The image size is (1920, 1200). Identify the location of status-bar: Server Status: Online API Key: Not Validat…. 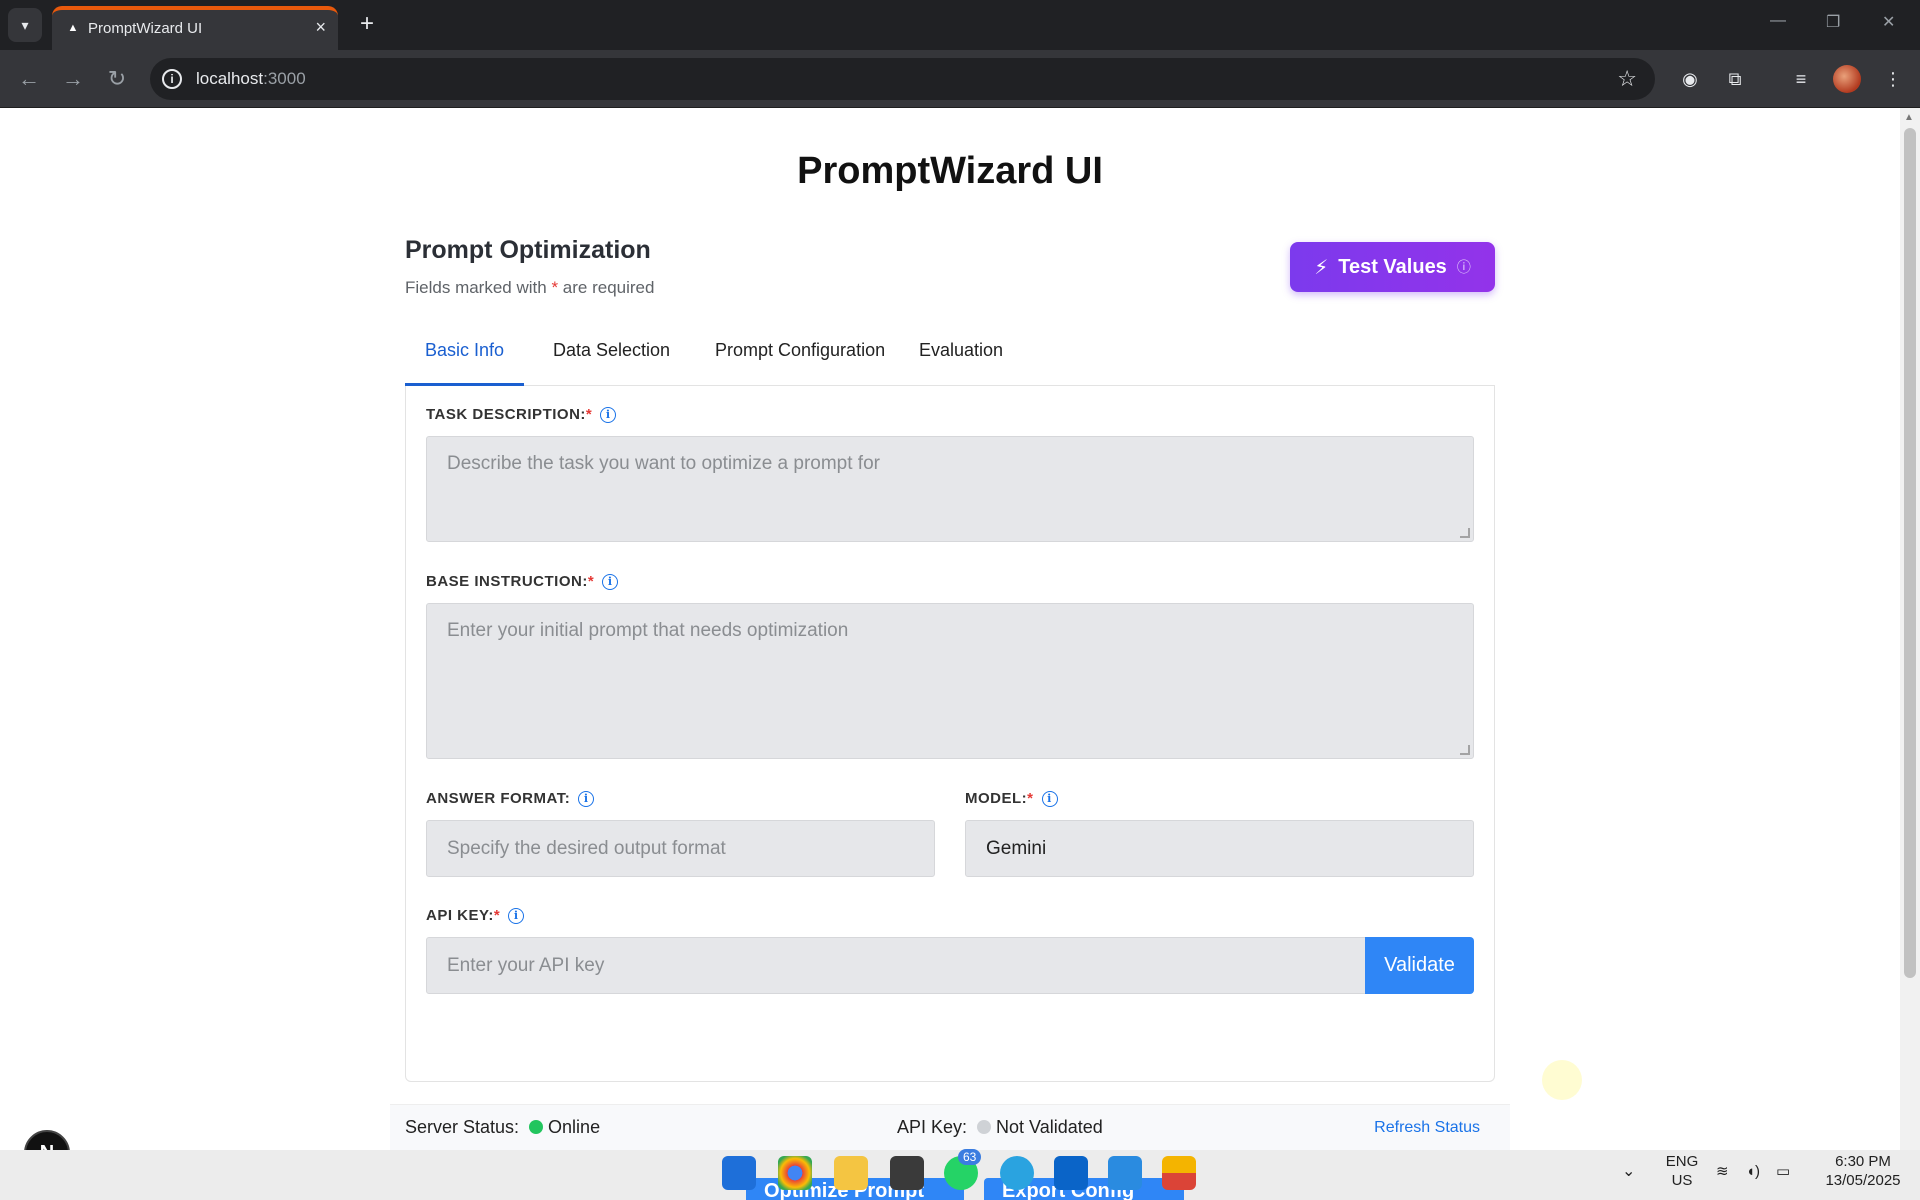
(950, 1127).